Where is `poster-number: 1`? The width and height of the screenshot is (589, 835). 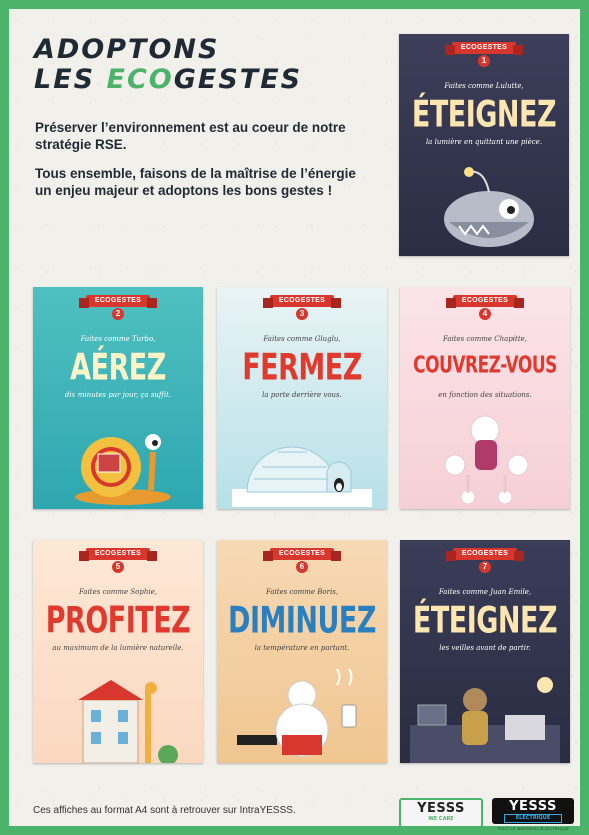
poster-number: 1 is located at coordinates (484, 61).